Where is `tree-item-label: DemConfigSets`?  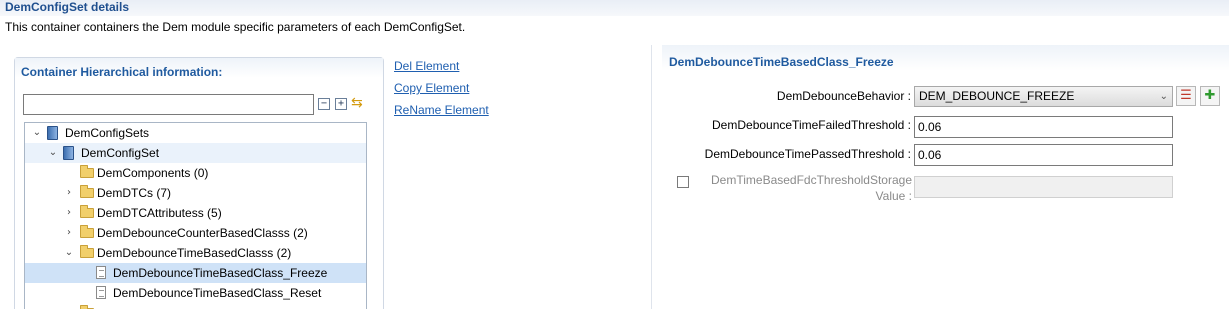
tree-item-label: DemConfigSets is located at coordinates (107, 133).